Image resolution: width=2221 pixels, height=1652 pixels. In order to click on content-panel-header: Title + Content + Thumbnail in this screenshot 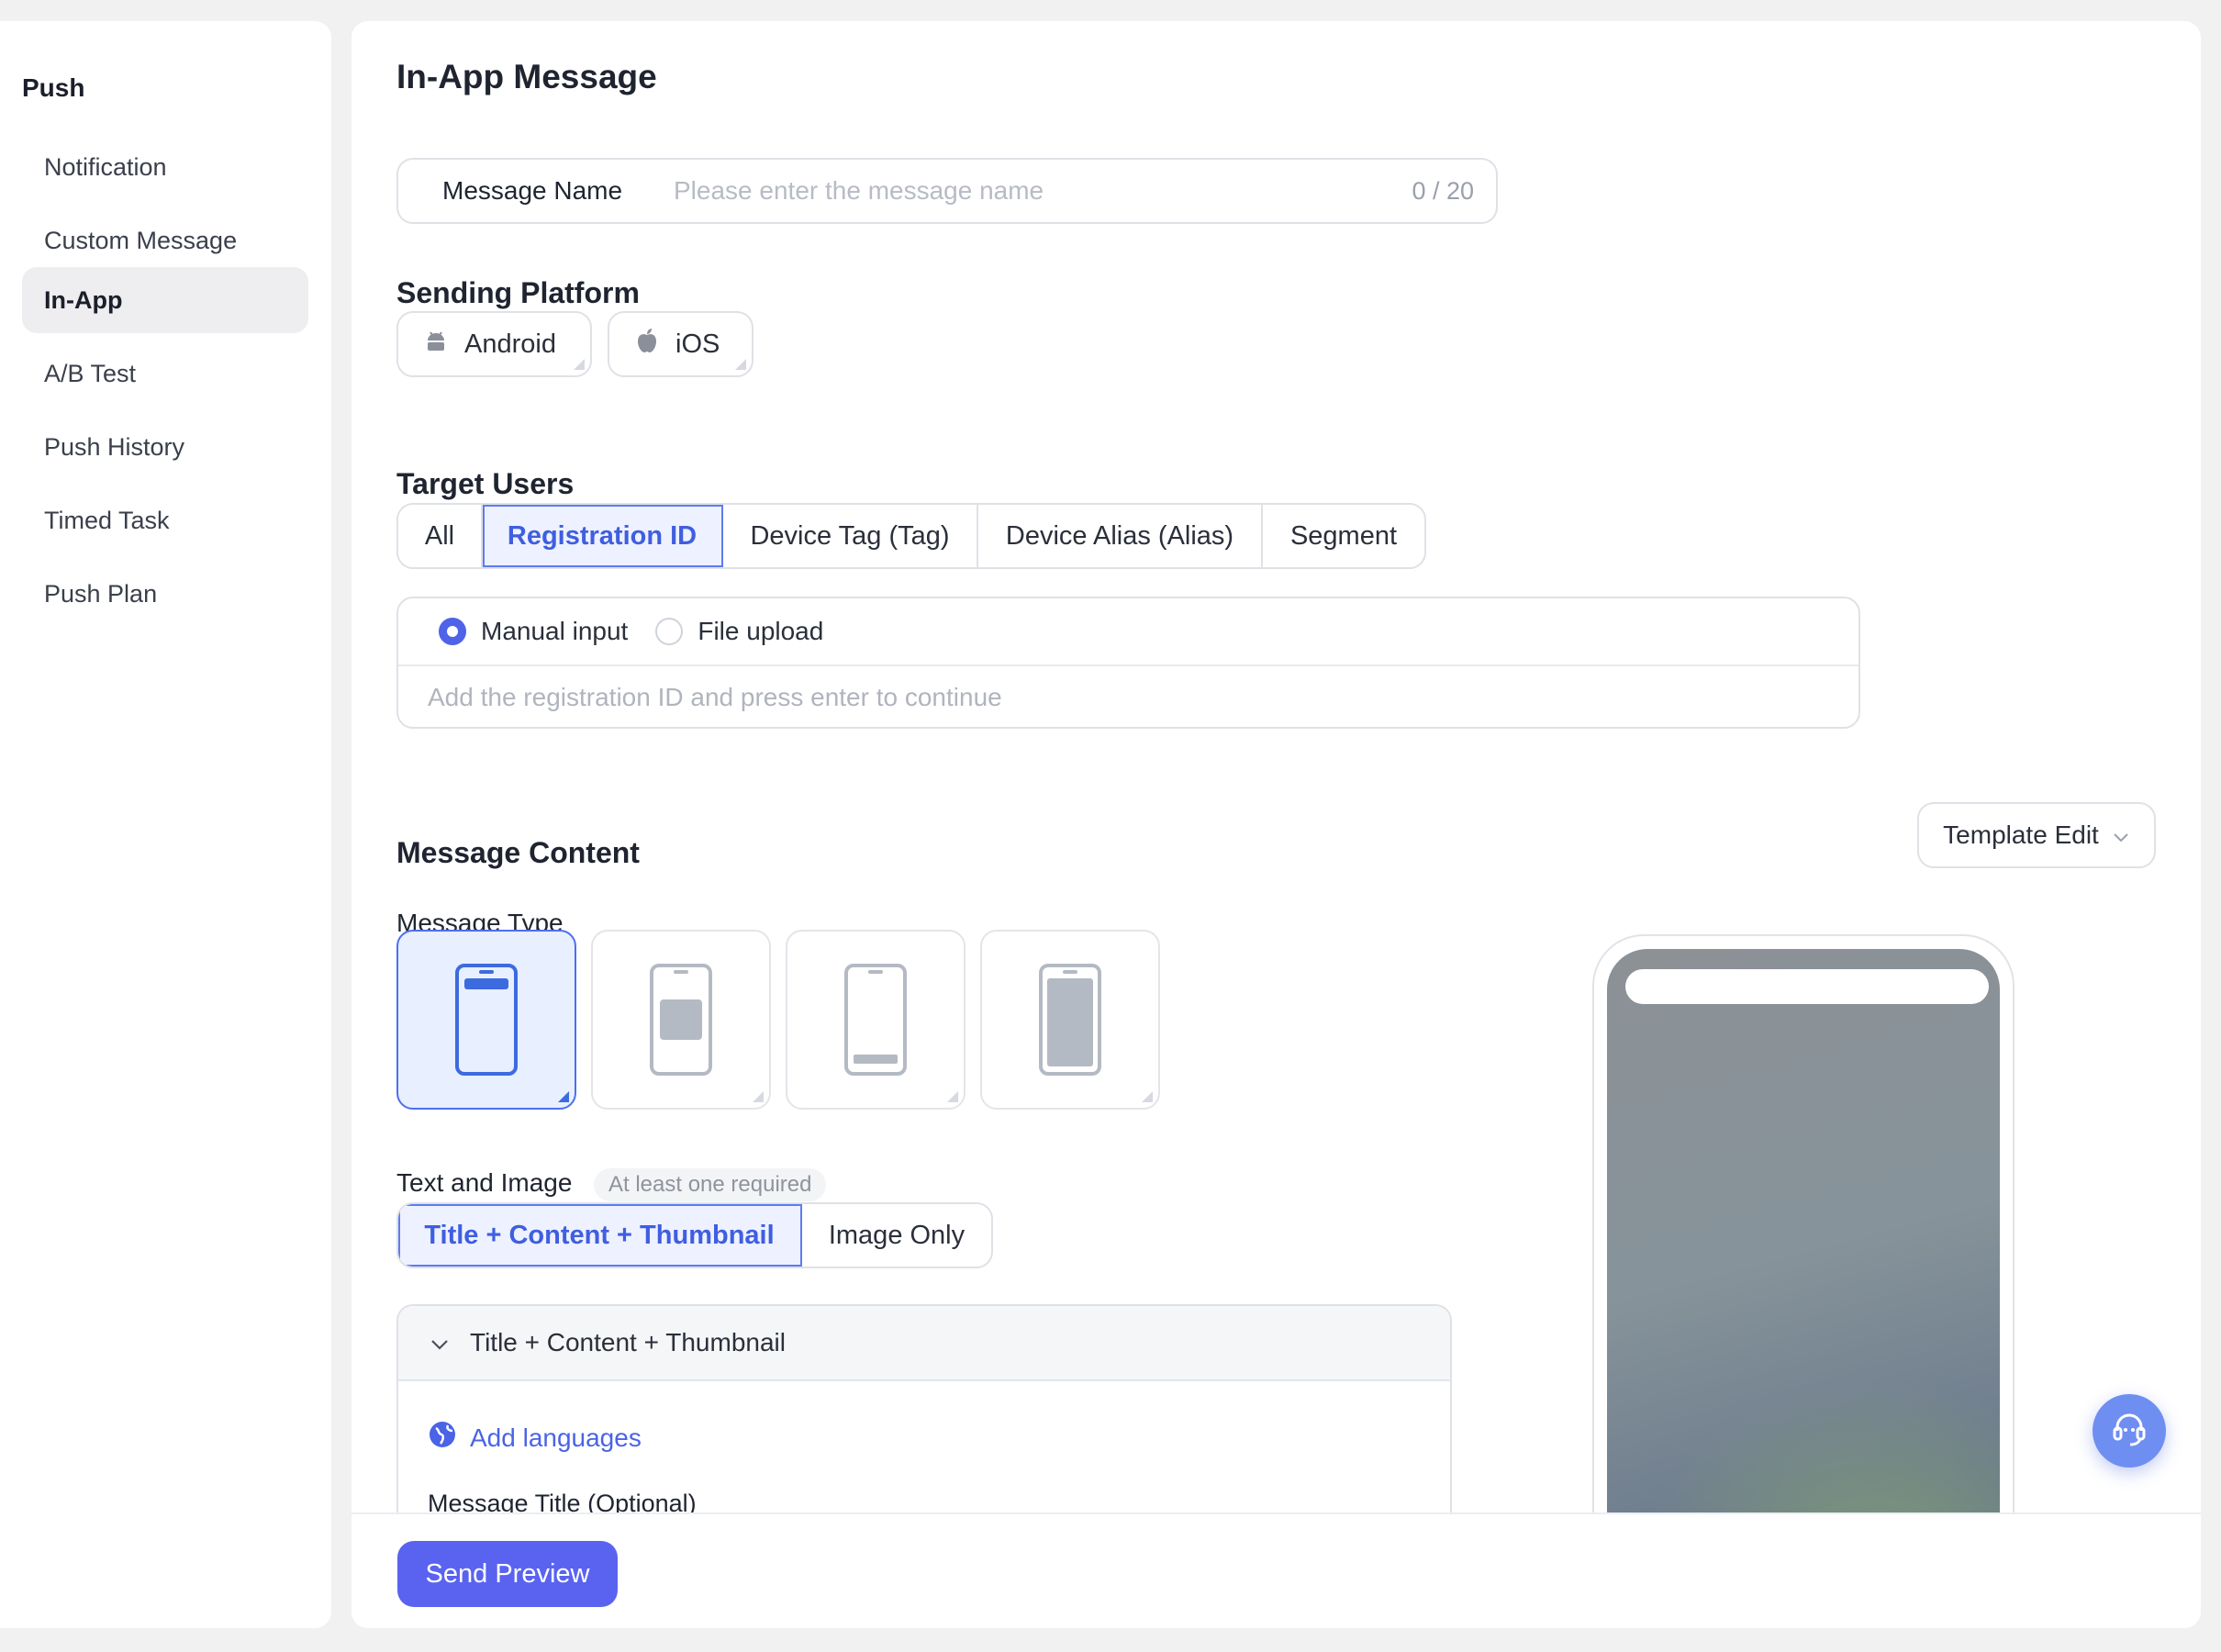, I will do `click(924, 1344)`.